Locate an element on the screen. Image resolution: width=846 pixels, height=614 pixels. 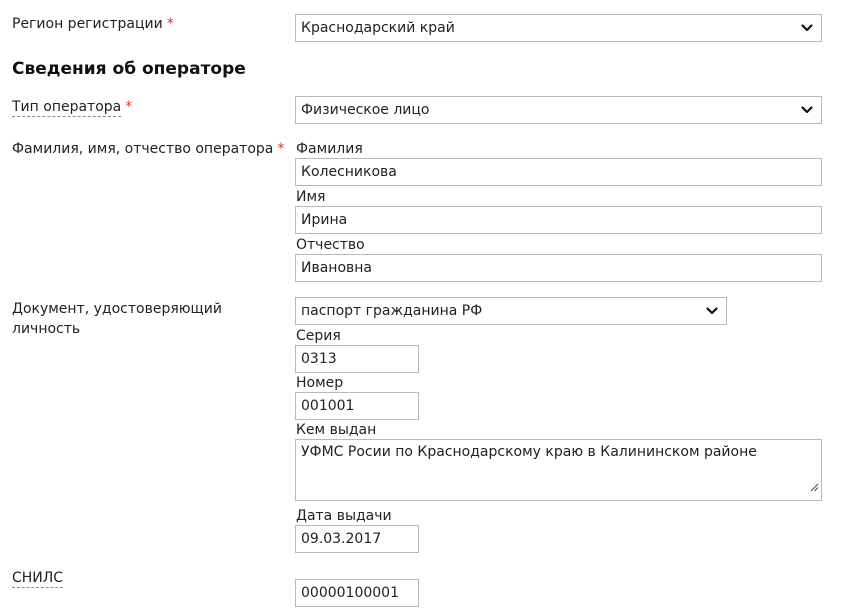
operator-type-select-value: Физическое лицо is located at coordinates (365, 110).